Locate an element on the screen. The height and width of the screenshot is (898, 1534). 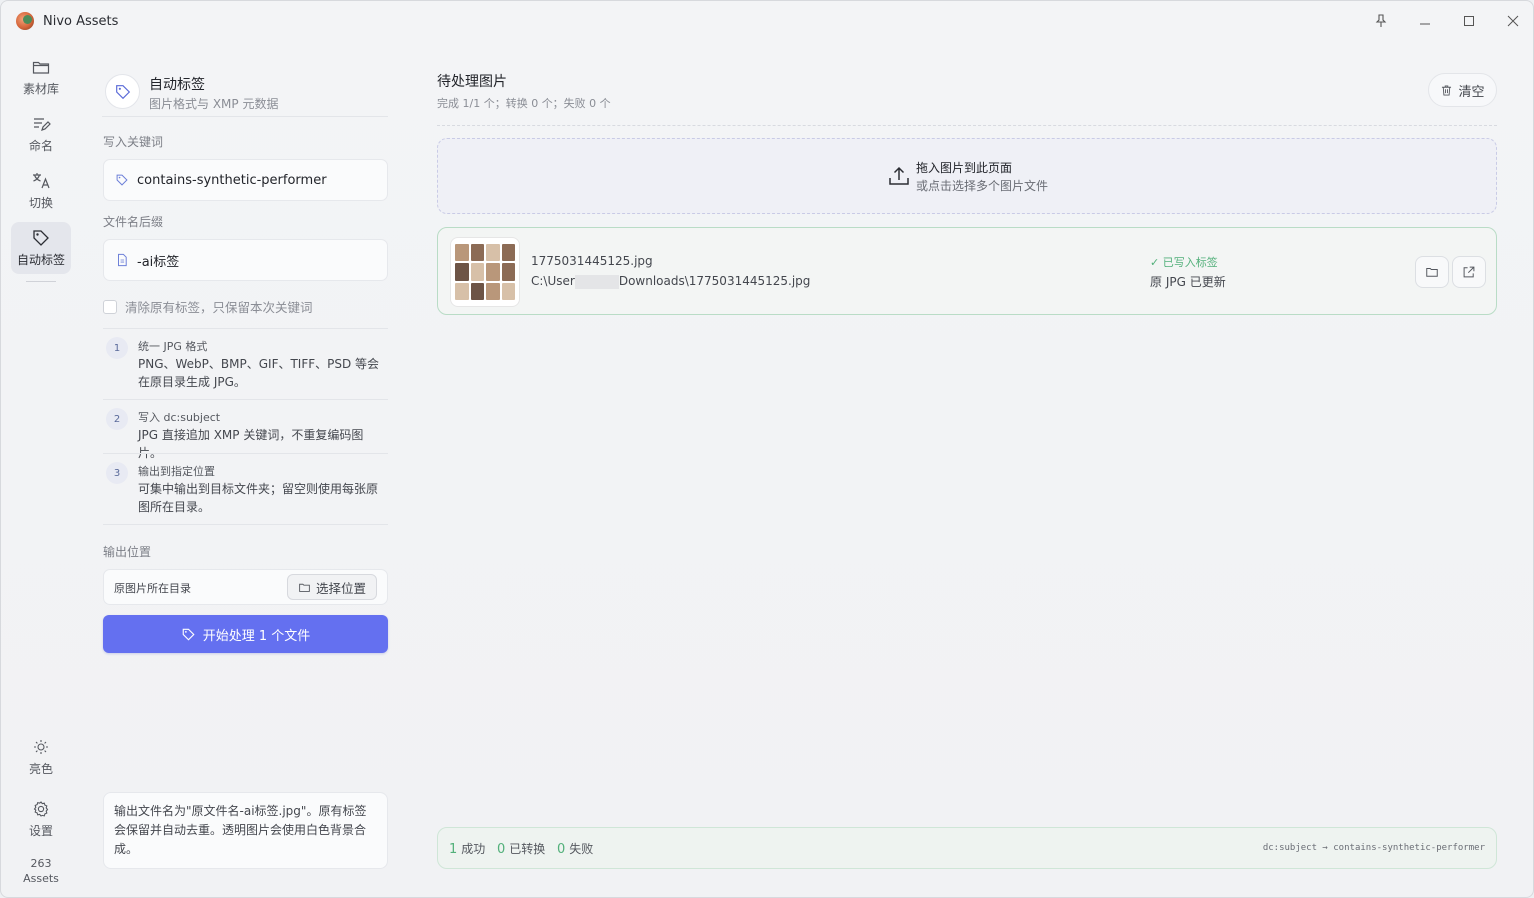
output-path-value: 原图片所在目录 is located at coordinates (152, 588).